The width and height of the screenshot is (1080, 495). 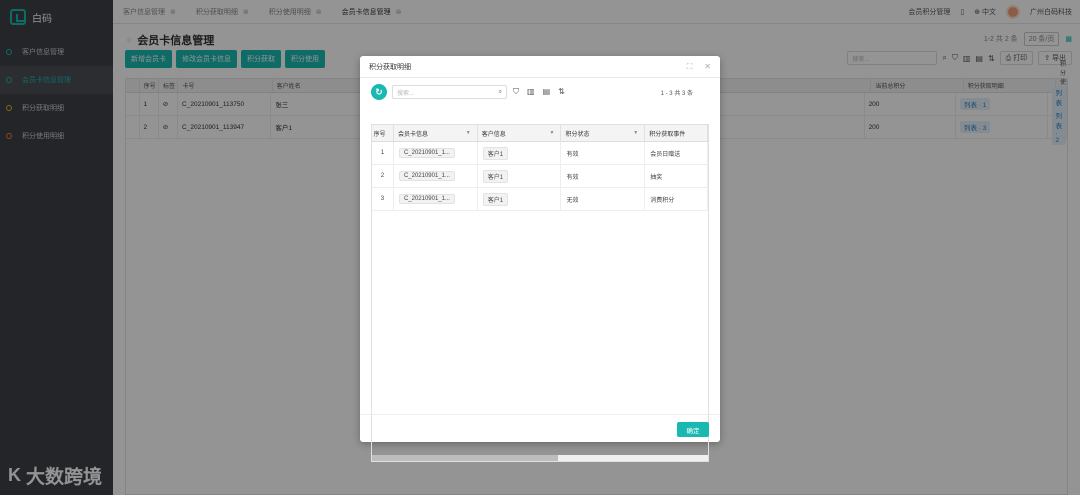 What do you see at coordinates (577, 134) in the screenshot?
I see `column-label: 积分状态` at bounding box center [577, 134].